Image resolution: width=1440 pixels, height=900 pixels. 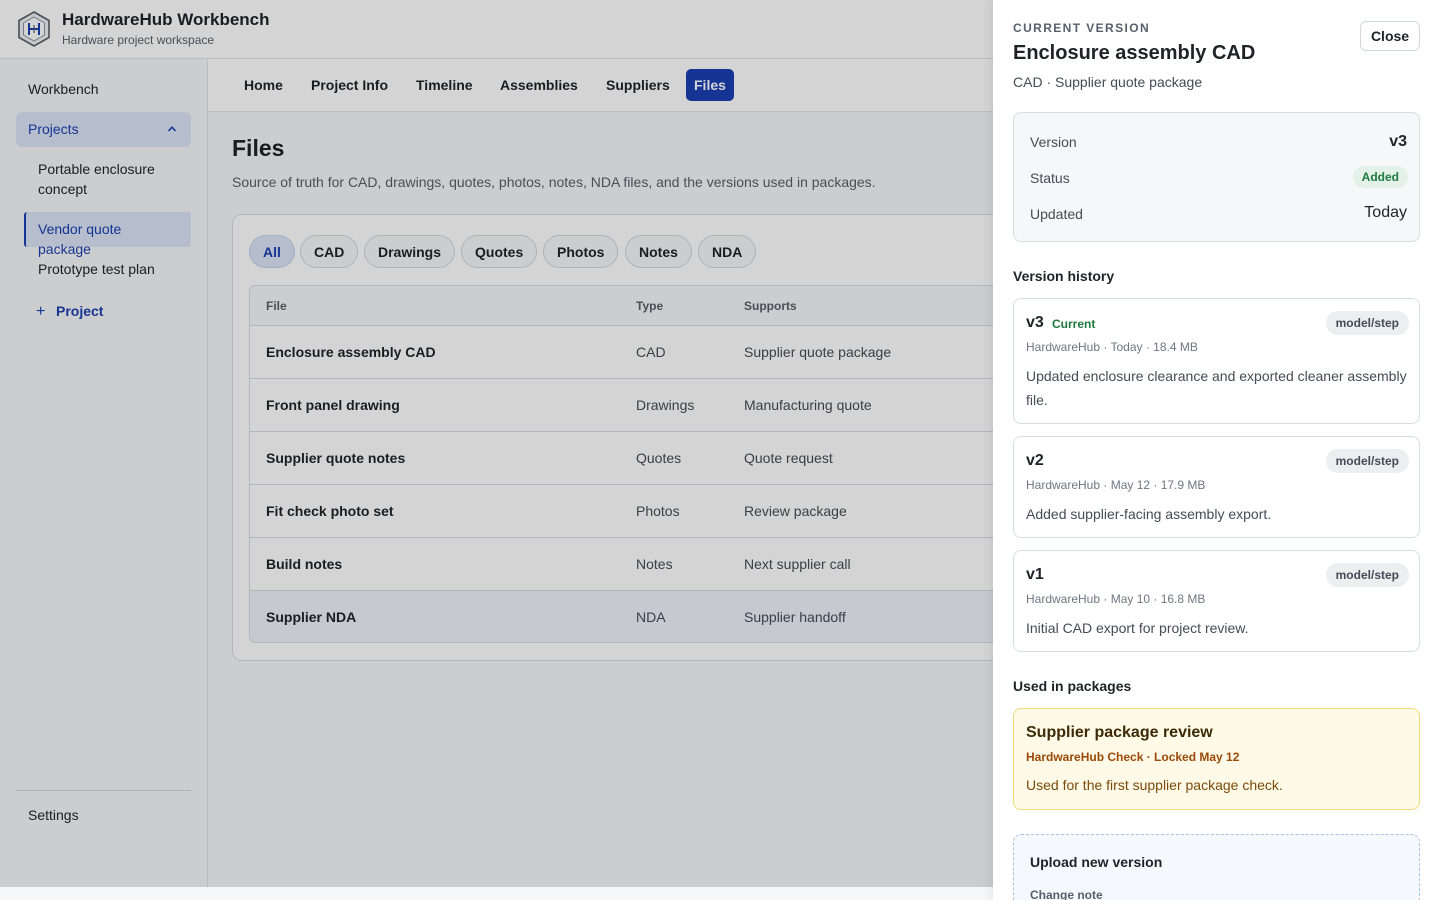 What do you see at coordinates (1082, 28) in the screenshot?
I see `drawer-kicker: CURRENT VERSION` at bounding box center [1082, 28].